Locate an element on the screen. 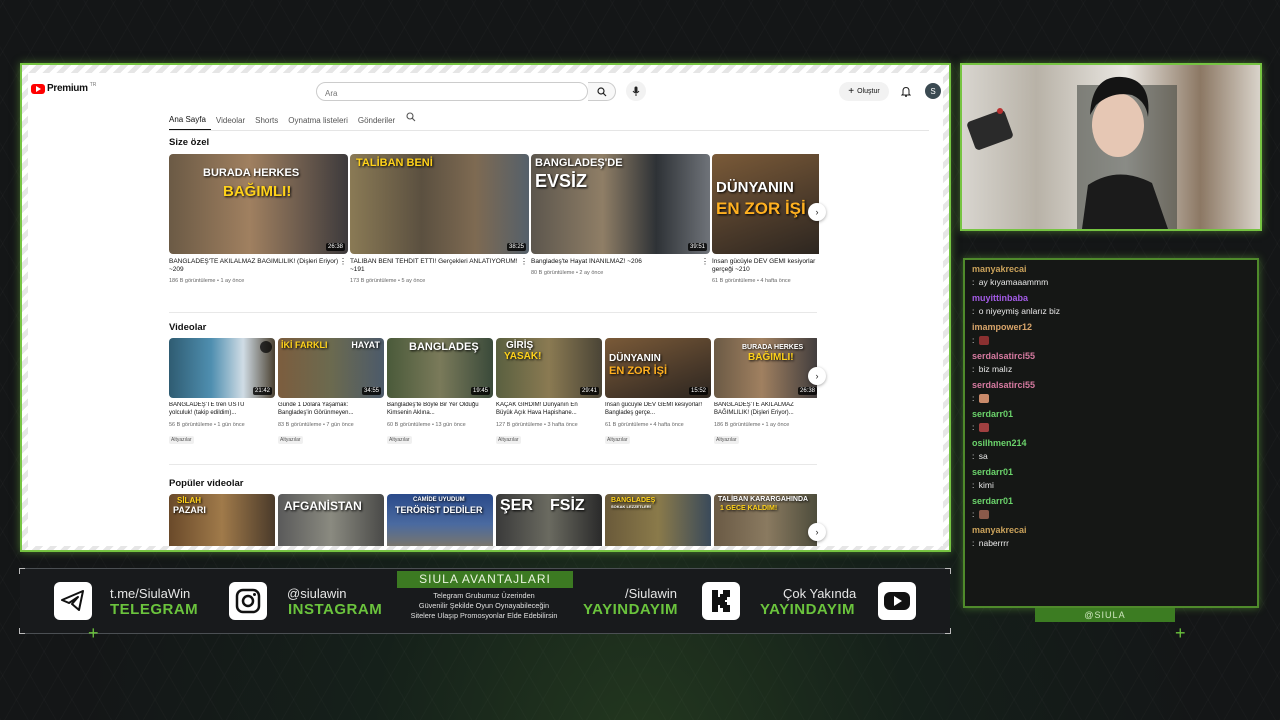 The width and height of the screenshot is (1280, 720). video-thumbnail: BANGLADEŞ 19:45 is located at coordinates (440, 368).